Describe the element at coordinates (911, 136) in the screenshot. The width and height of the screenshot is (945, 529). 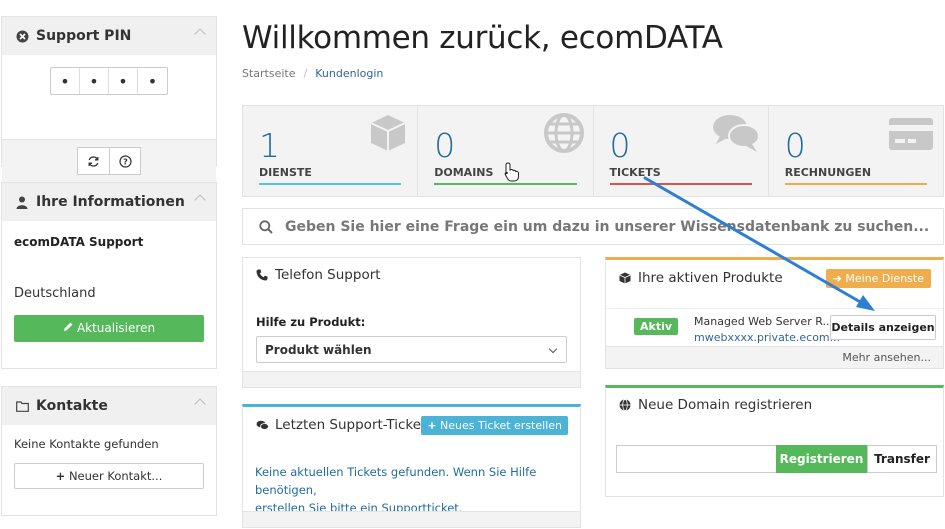
I see `credit-card-icon` at that location.